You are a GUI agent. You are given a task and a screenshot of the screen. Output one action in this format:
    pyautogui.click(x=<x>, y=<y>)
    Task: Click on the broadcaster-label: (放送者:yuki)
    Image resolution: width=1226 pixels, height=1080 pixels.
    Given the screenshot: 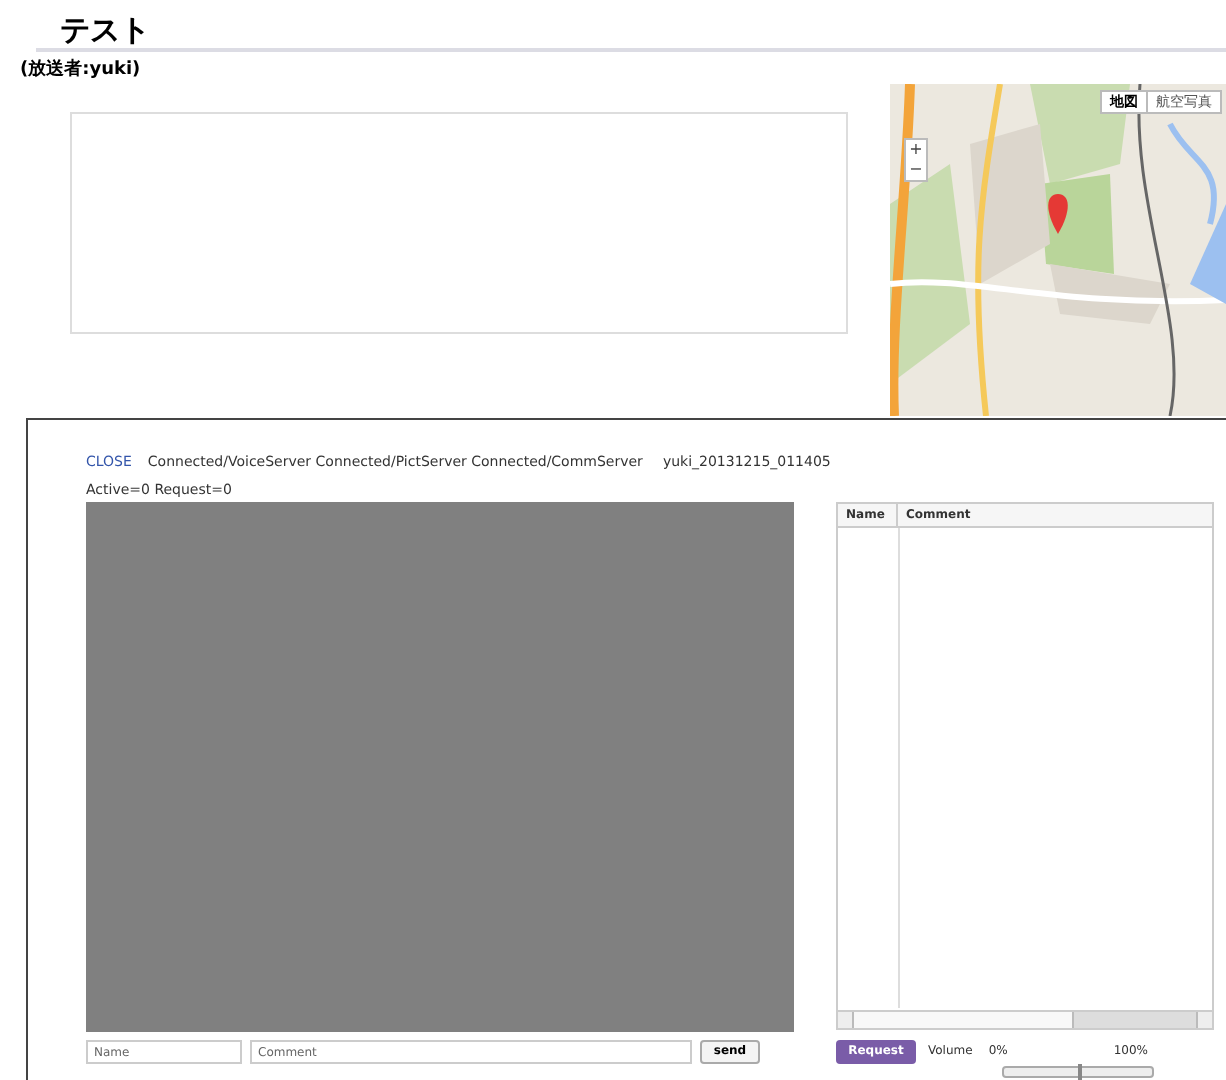 What is the action you would take?
    pyautogui.click(x=81, y=70)
    